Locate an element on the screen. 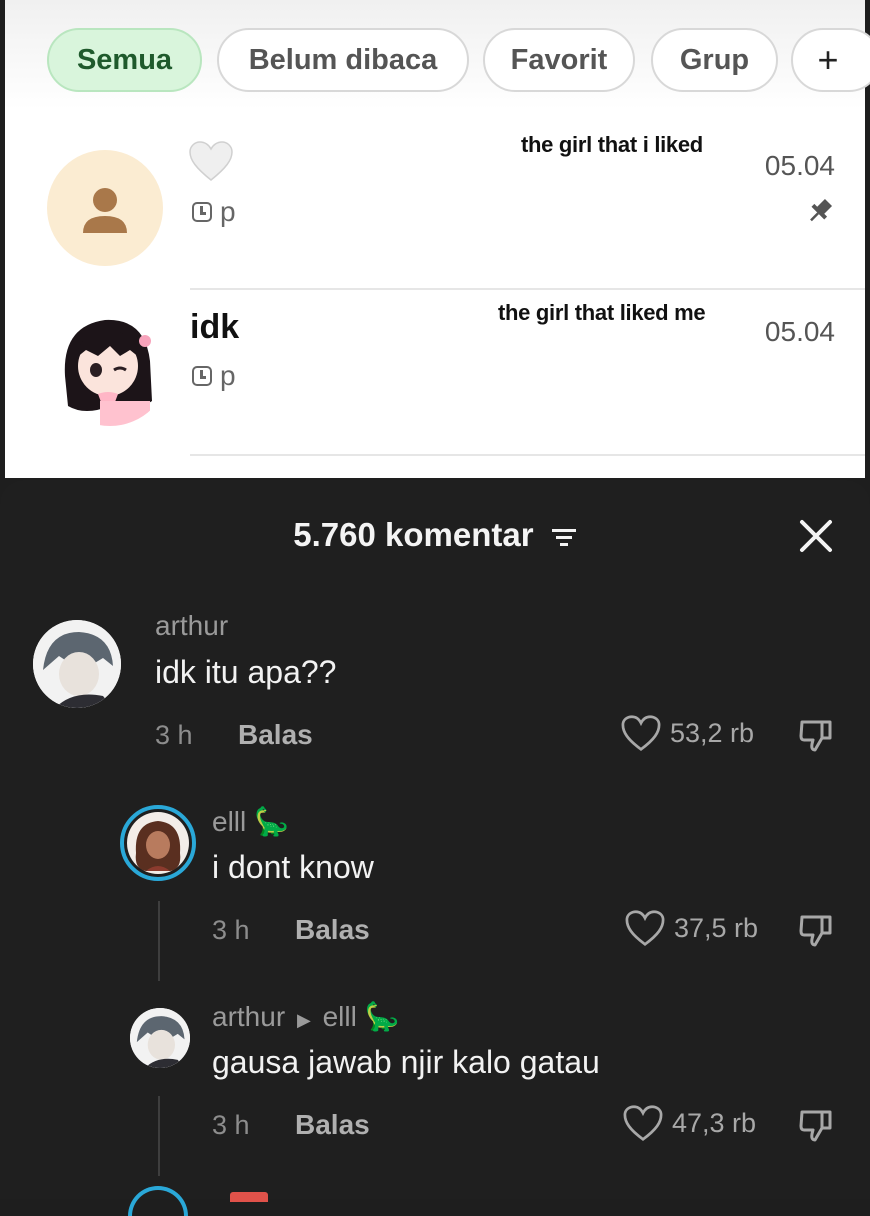  filter-chip-label: Semua is located at coordinates (124, 59).